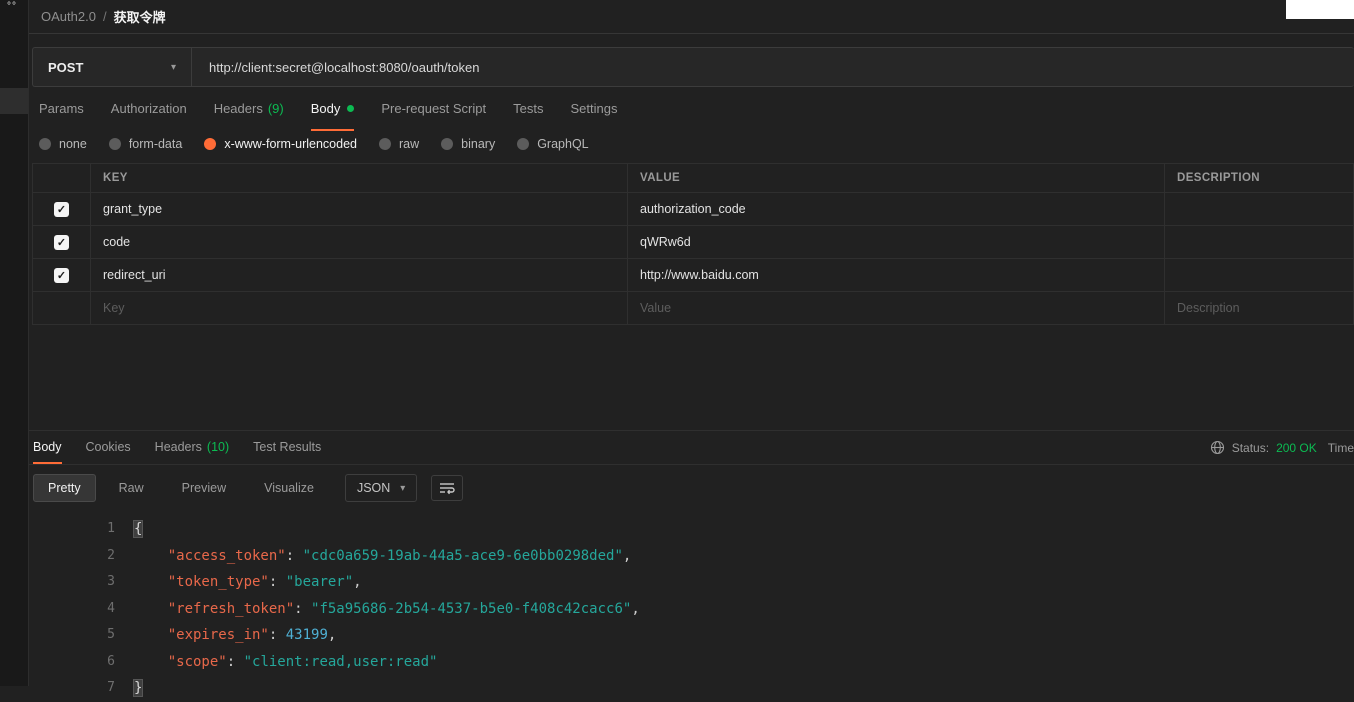 Image resolution: width=1354 pixels, height=702 pixels. Describe the element at coordinates (61, 308) in the screenshot. I see `checkbox-cell` at that location.